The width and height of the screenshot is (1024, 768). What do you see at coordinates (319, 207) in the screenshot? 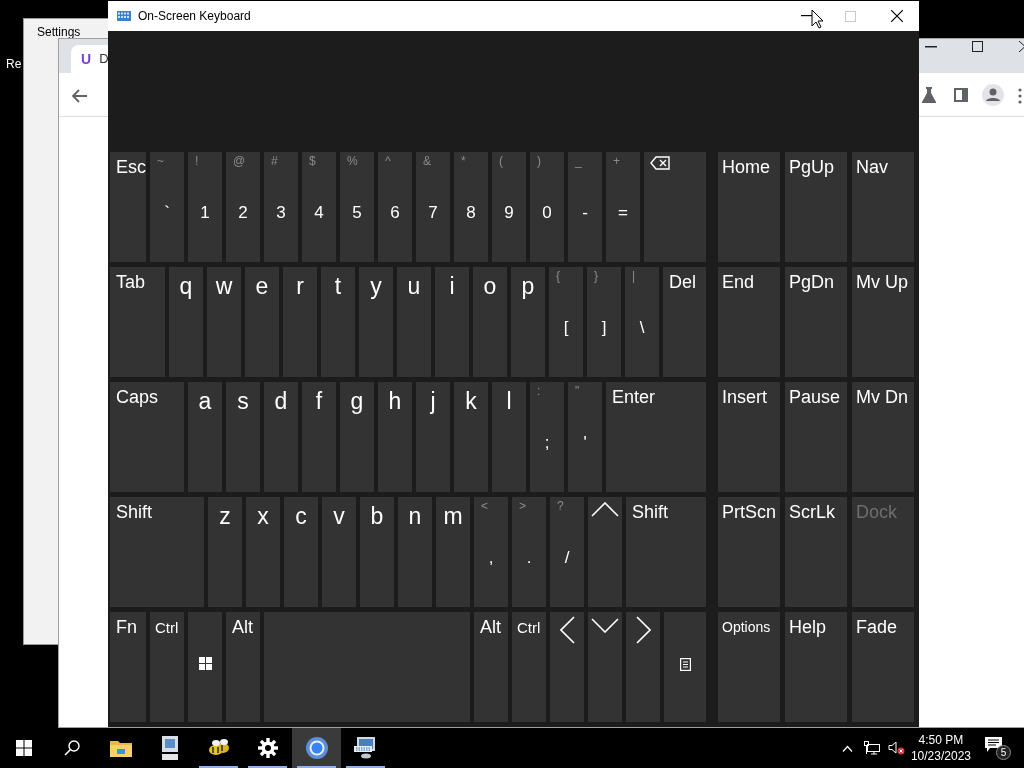
I see `key: $ 4` at bounding box center [319, 207].